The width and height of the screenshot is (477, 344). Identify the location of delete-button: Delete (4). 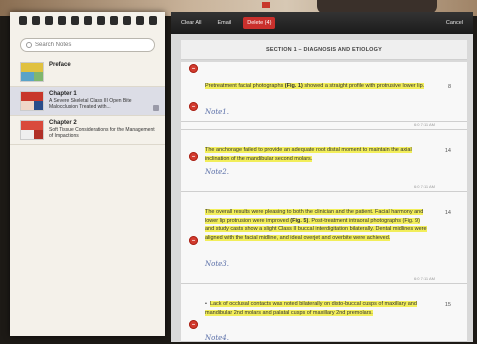
(259, 23).